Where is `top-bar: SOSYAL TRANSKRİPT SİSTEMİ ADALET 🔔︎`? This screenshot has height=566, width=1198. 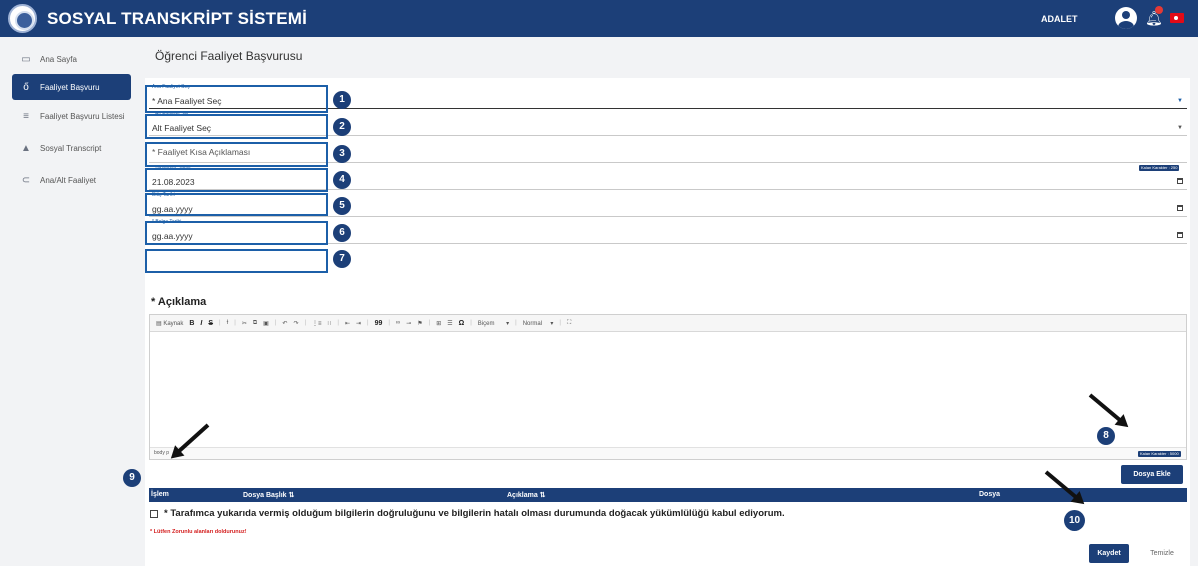
top-bar: SOSYAL TRANSKRİPT SİSTEMİ ADALET 🔔︎ is located at coordinates (599, 18).